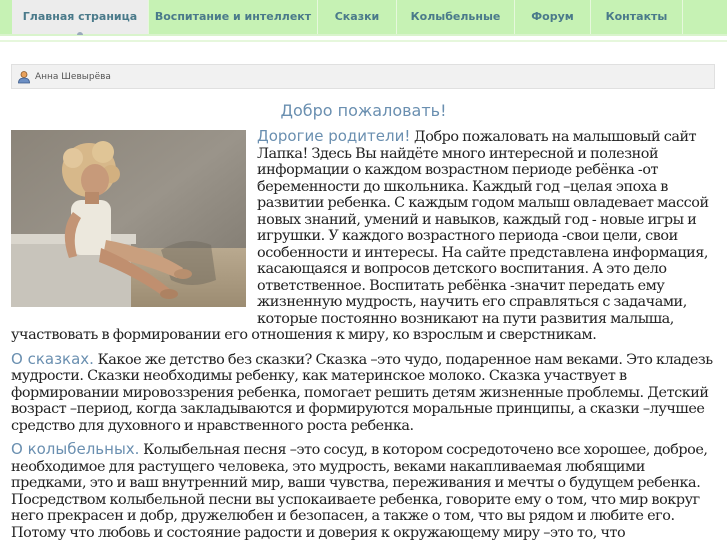  I want to click on page-title: Добро пожаловать!, so click(363, 110).